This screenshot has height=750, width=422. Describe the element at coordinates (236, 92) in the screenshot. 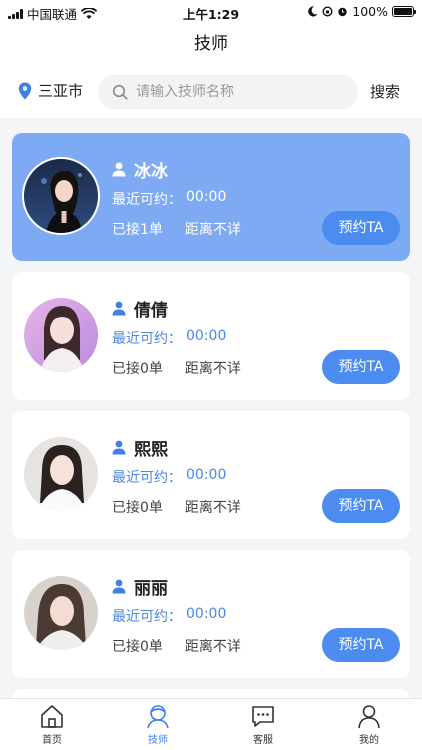

I see `search-input` at that location.